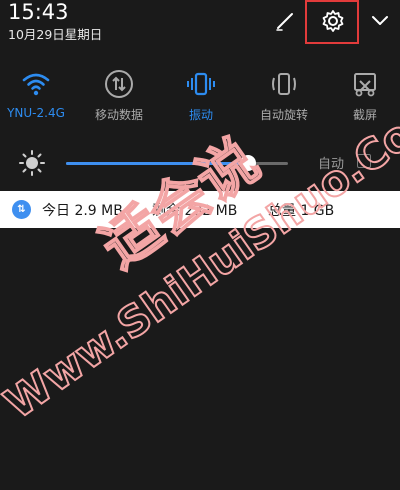 The image size is (400, 490). What do you see at coordinates (283, 115) in the screenshot?
I see `toggle-label: 自动旋转` at bounding box center [283, 115].